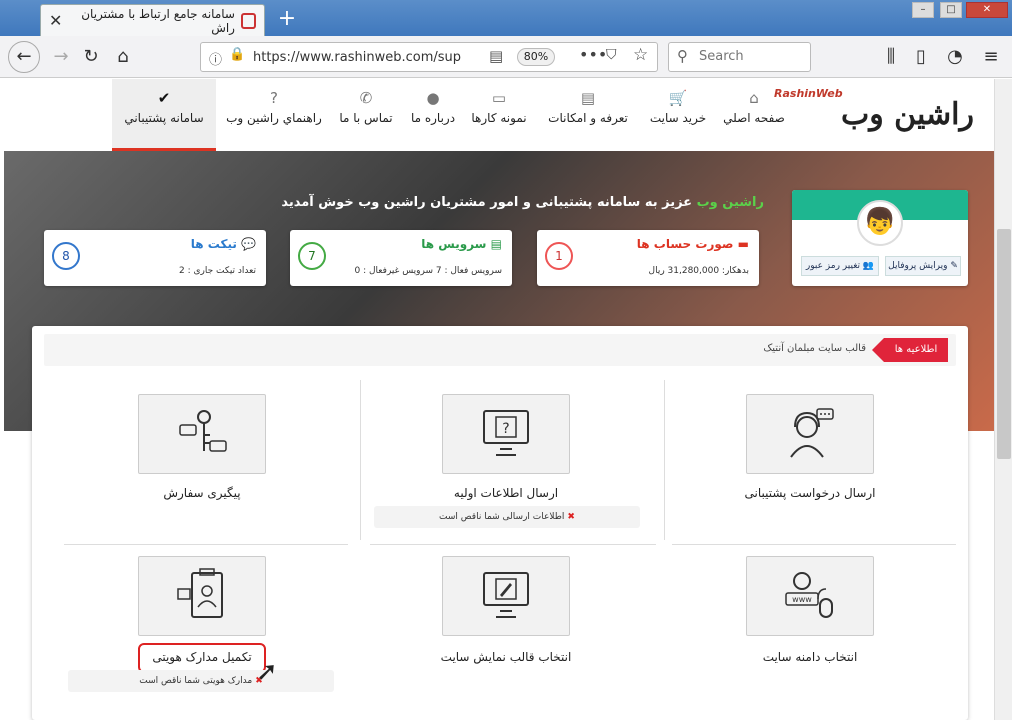 The height and width of the screenshot is (720, 1012). Describe the element at coordinates (640, 55) in the screenshot. I see `bookmark-star-icon: ☆` at that location.